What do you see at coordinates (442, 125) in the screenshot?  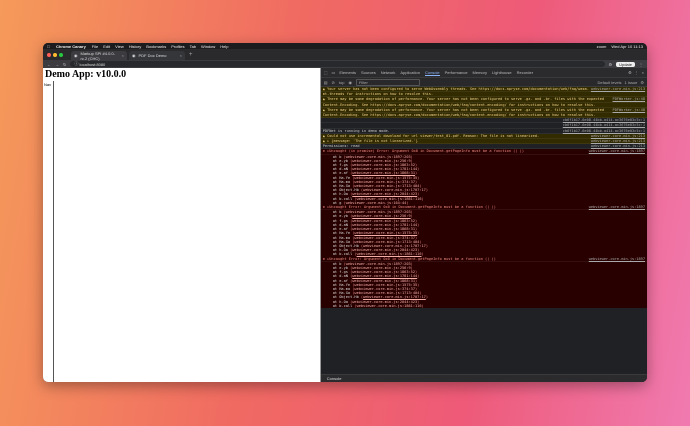 I see `message-text` at bounding box center [442, 125].